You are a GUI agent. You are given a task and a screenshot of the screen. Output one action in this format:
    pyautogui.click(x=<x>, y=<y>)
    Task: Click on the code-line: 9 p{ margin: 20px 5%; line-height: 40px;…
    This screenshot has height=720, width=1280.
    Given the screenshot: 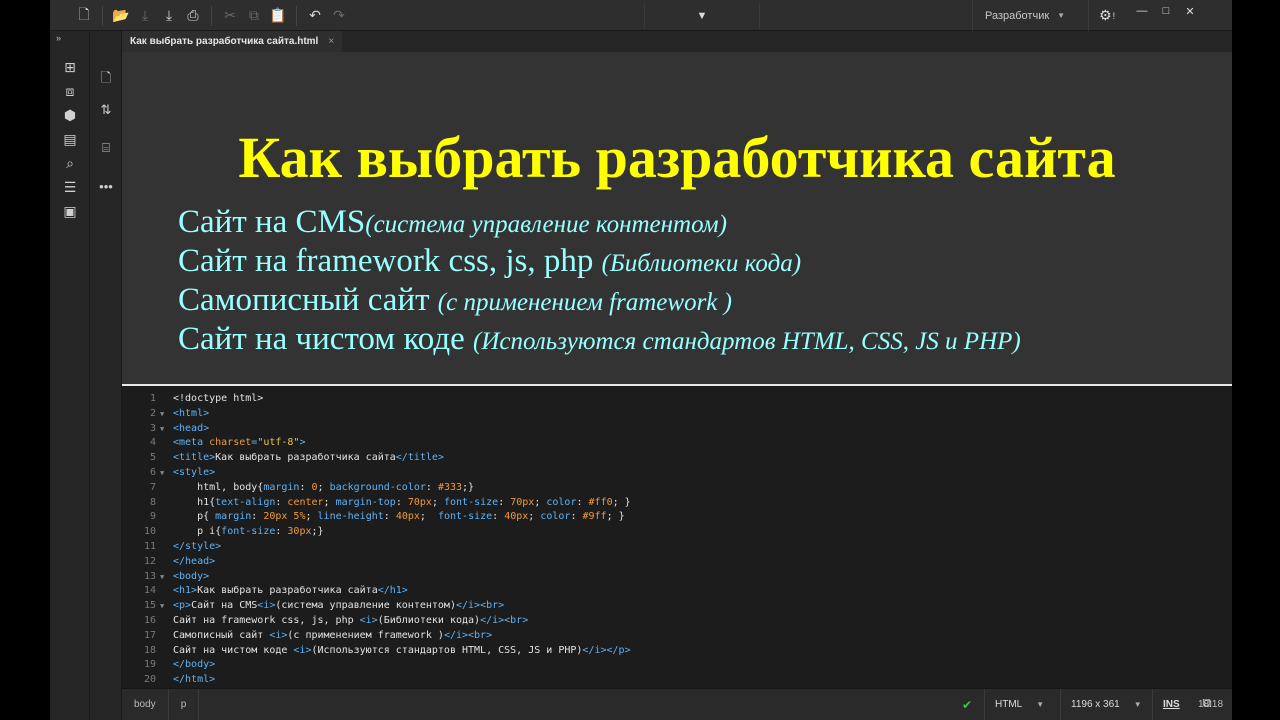 What is the action you would take?
    pyautogui.click(x=677, y=517)
    